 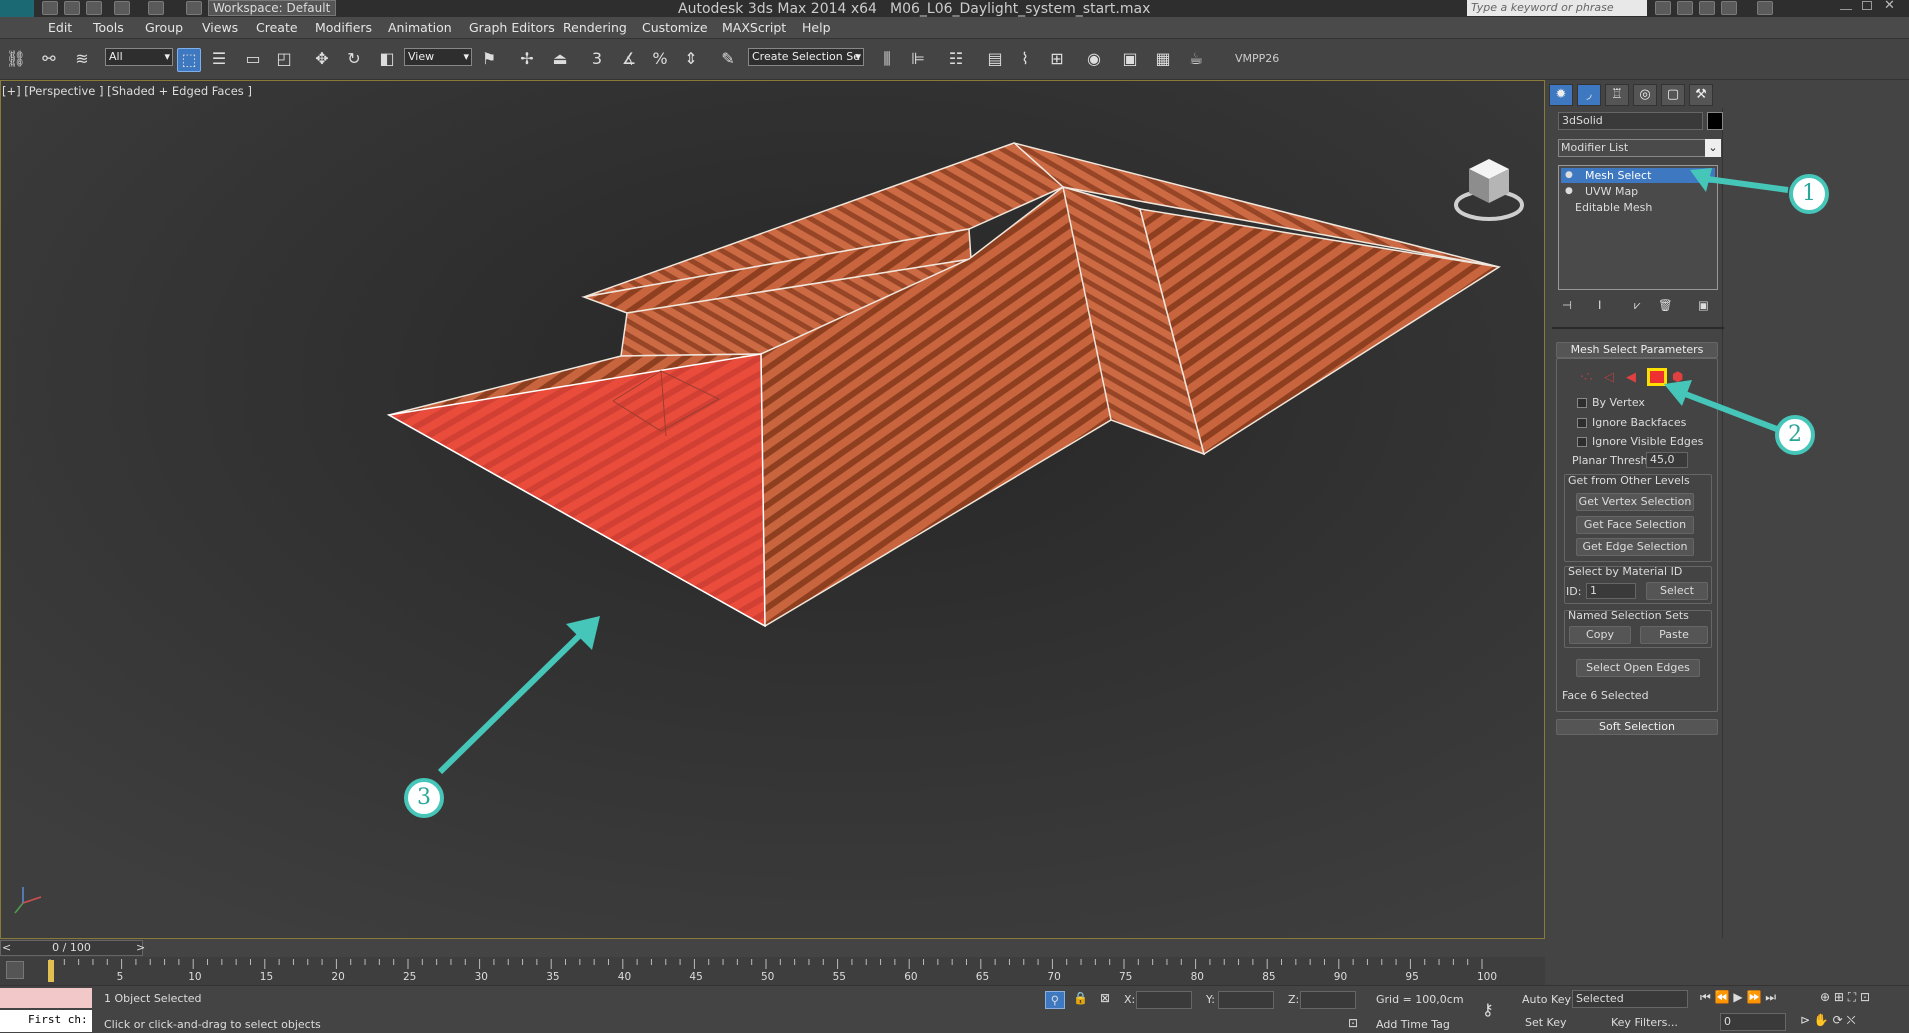 What do you see at coordinates (1809, 194) in the screenshot?
I see `annotation-marker-1: 1` at bounding box center [1809, 194].